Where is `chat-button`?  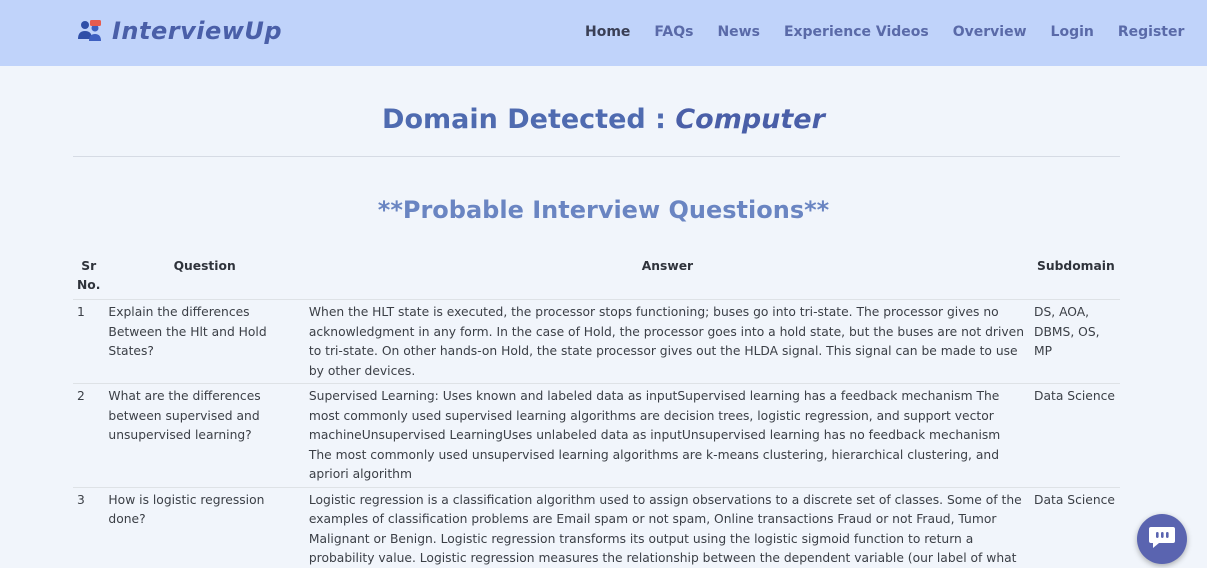
chat-button is located at coordinates (1162, 539).